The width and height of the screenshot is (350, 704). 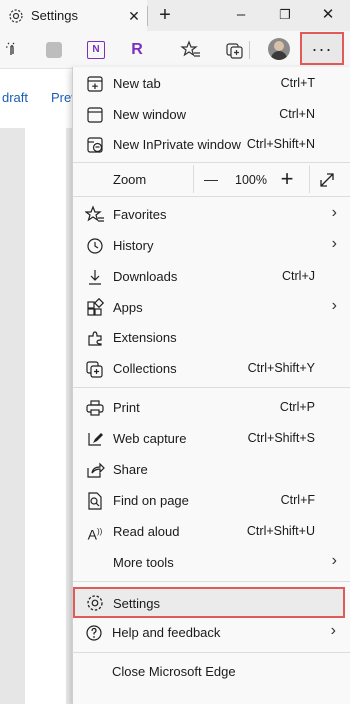 I want to click on menu-item-favorites: Favorites ›, so click(x=211, y=215).